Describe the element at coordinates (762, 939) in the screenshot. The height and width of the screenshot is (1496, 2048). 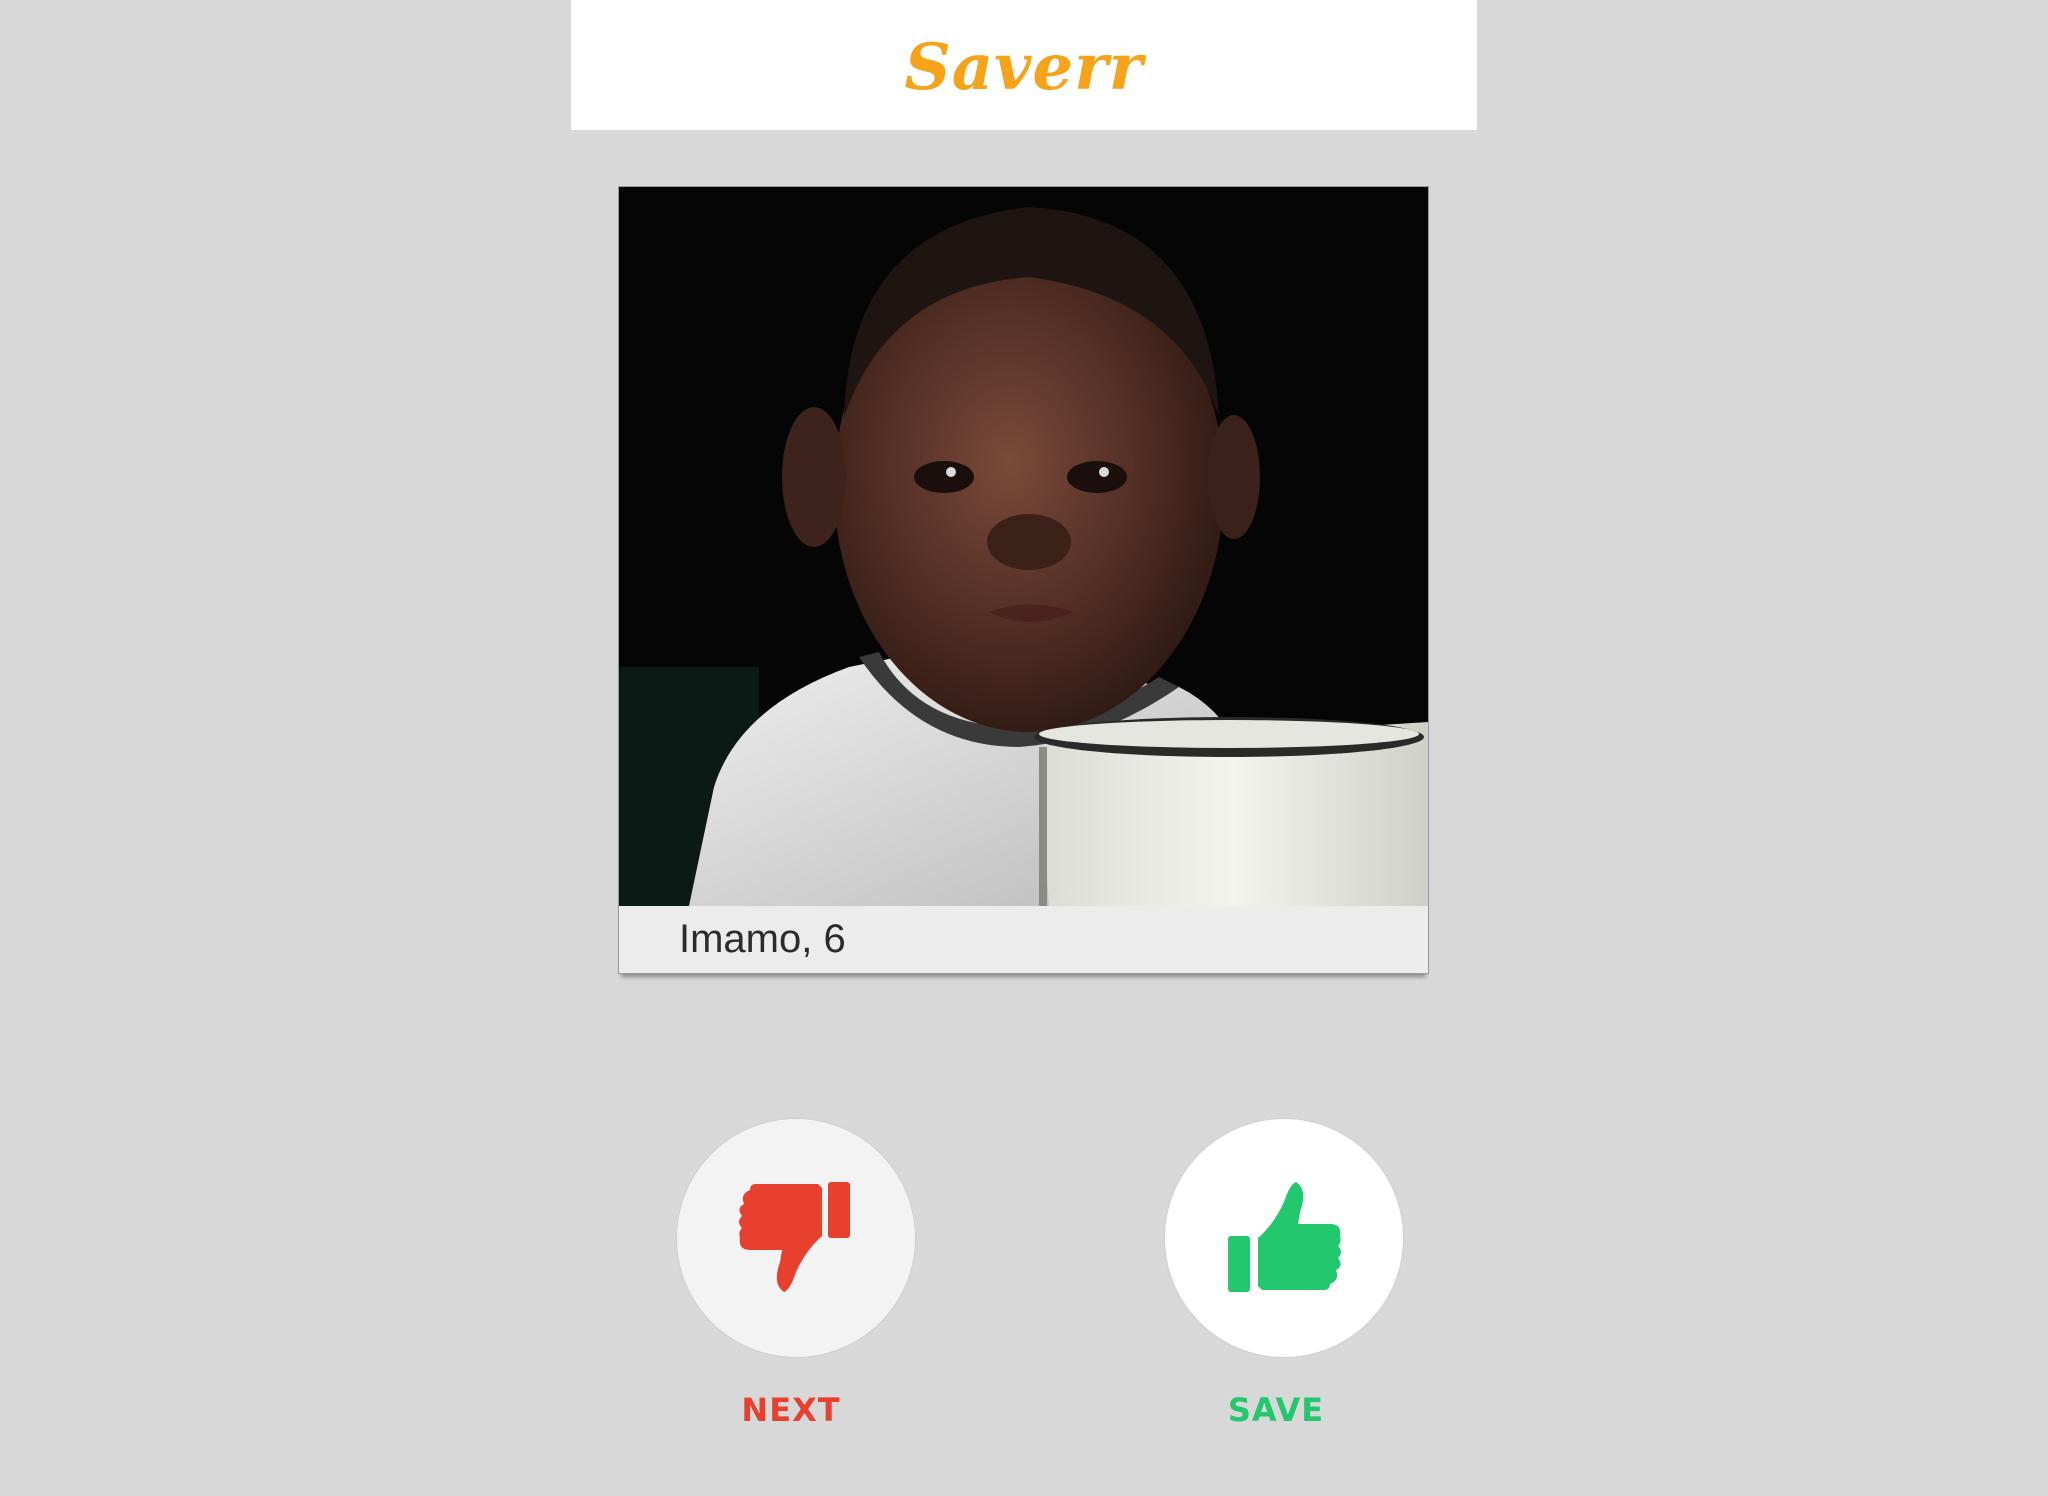
I see `profile-caption: Imamo, 6` at that location.